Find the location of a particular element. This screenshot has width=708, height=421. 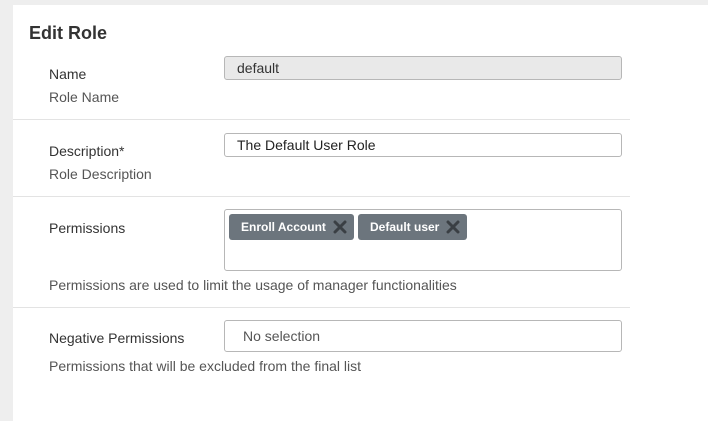

permission-tag-default-user: Default user is located at coordinates (413, 227).